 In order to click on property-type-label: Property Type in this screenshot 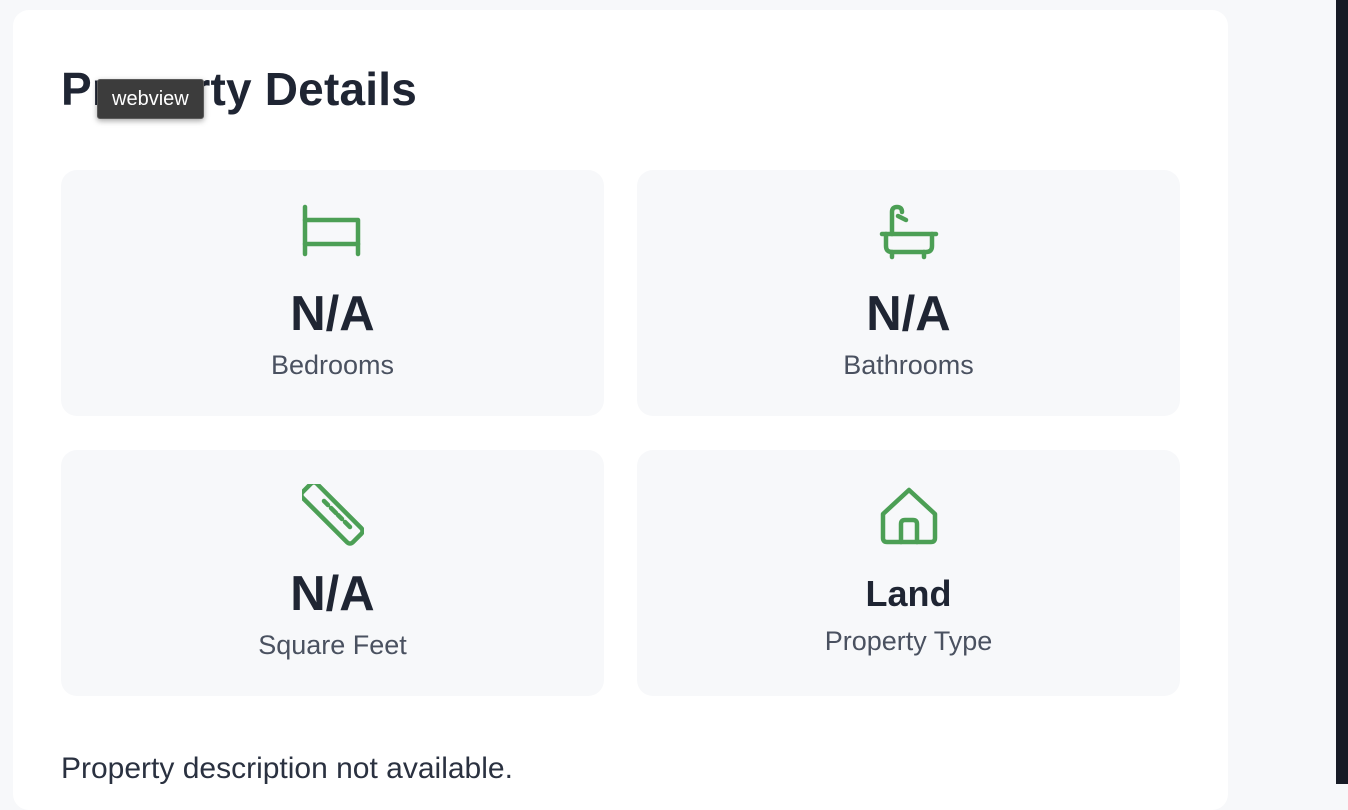, I will do `click(908, 641)`.